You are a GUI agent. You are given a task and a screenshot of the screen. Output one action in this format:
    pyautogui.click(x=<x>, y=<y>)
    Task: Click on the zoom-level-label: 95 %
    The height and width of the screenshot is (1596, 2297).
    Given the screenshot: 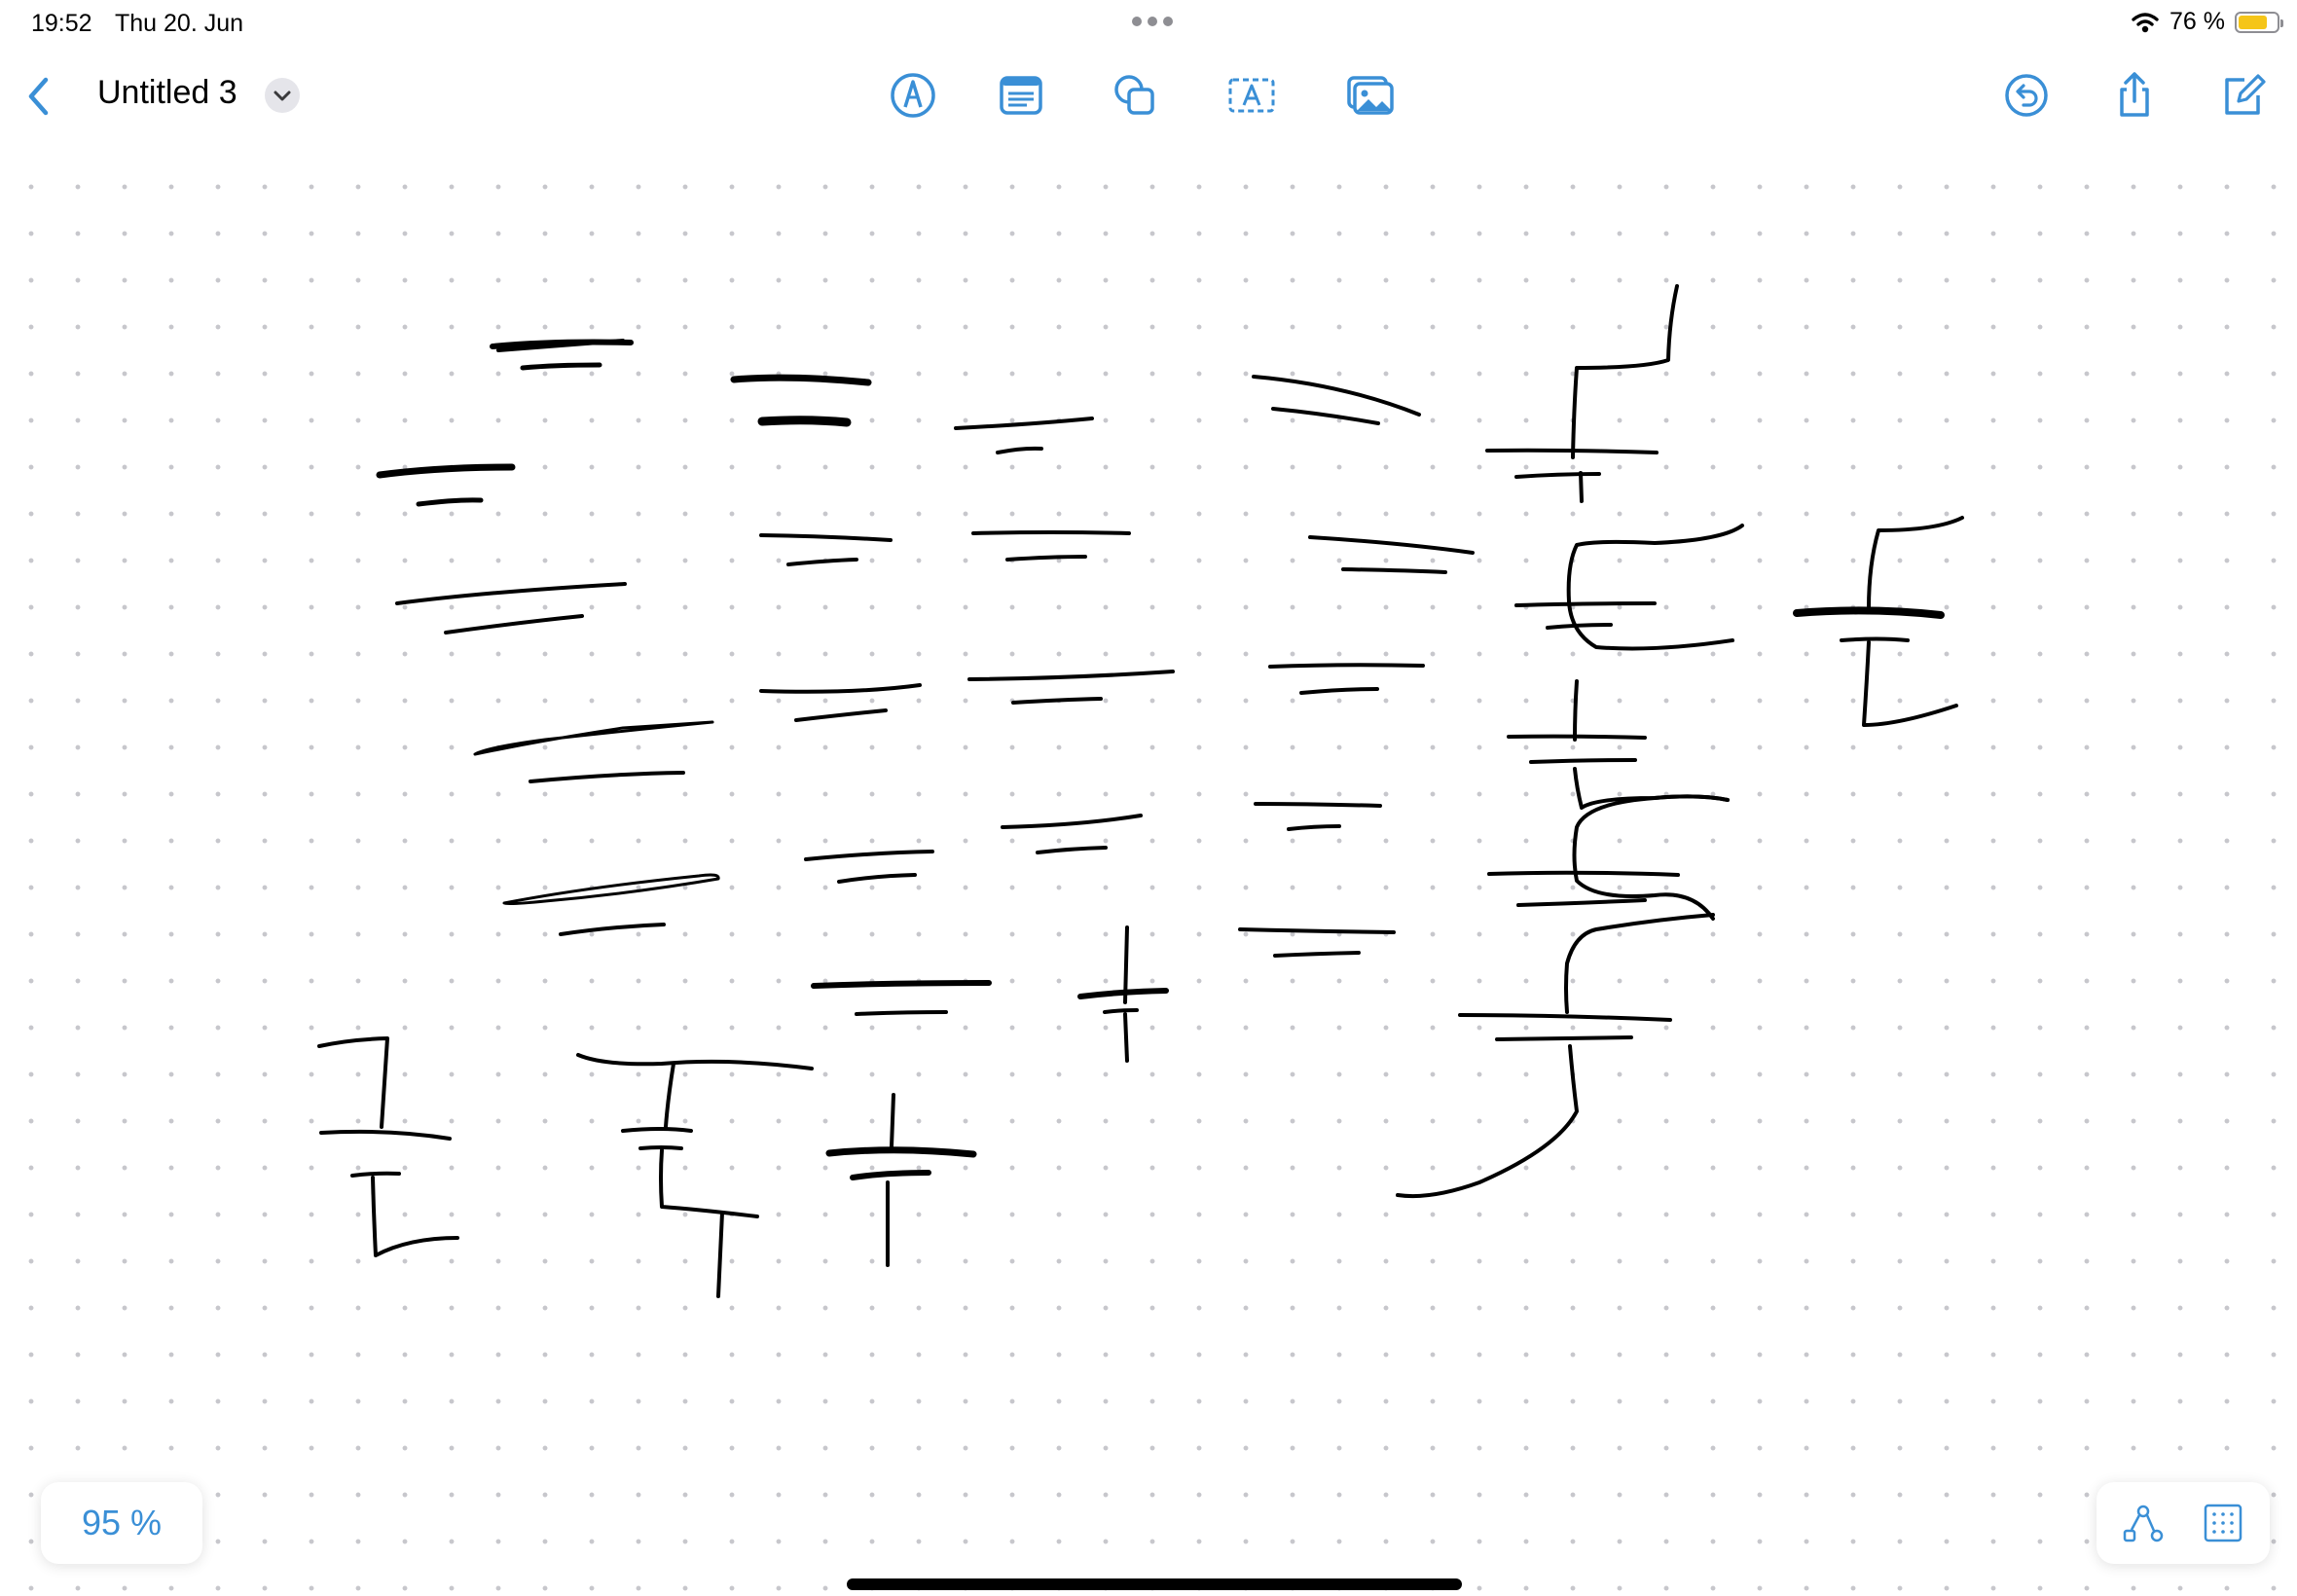 What is the action you would take?
    pyautogui.click(x=122, y=1523)
    